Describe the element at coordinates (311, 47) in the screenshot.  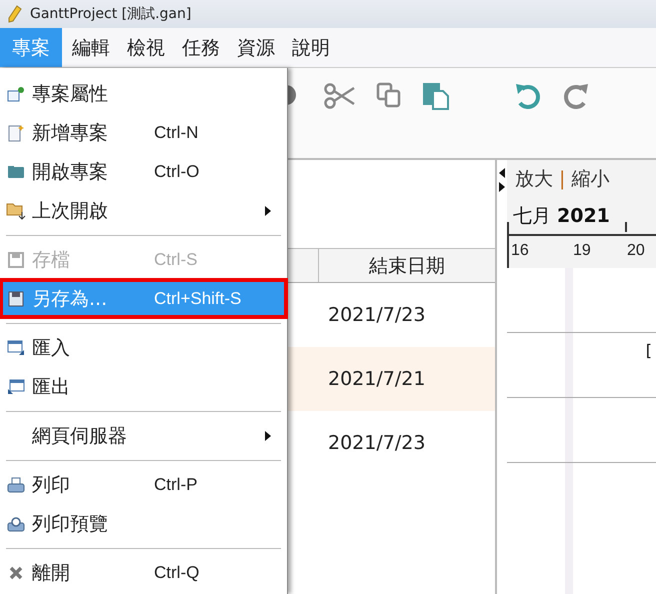
I see `menu-item: 說明` at that location.